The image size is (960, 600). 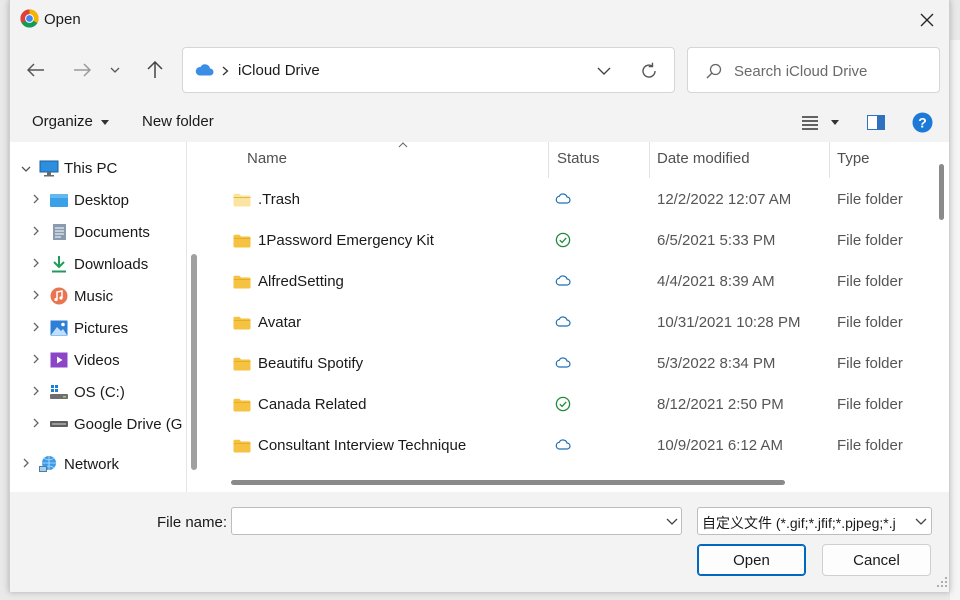 What do you see at coordinates (604, 71) in the screenshot?
I see `address-dropdown-icon` at bounding box center [604, 71].